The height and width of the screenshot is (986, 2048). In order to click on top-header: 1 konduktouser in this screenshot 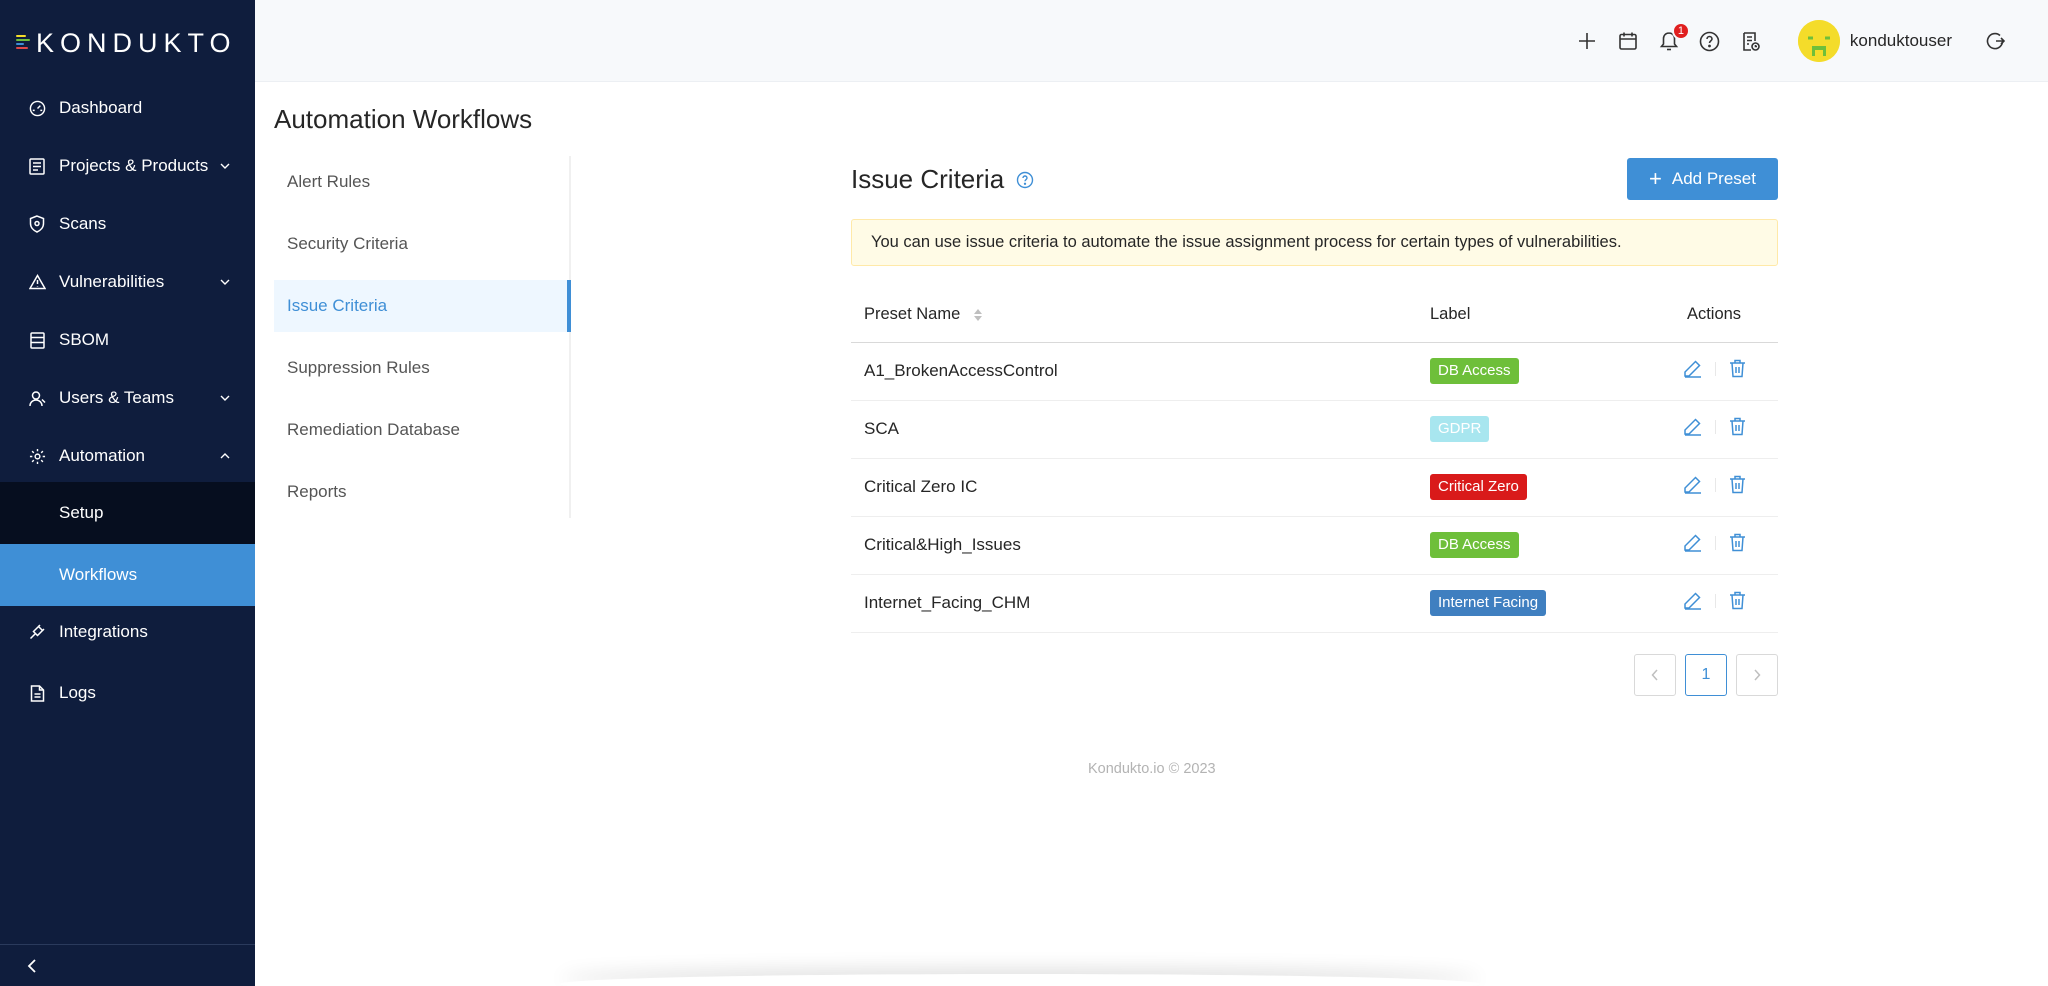, I will do `click(1151, 41)`.